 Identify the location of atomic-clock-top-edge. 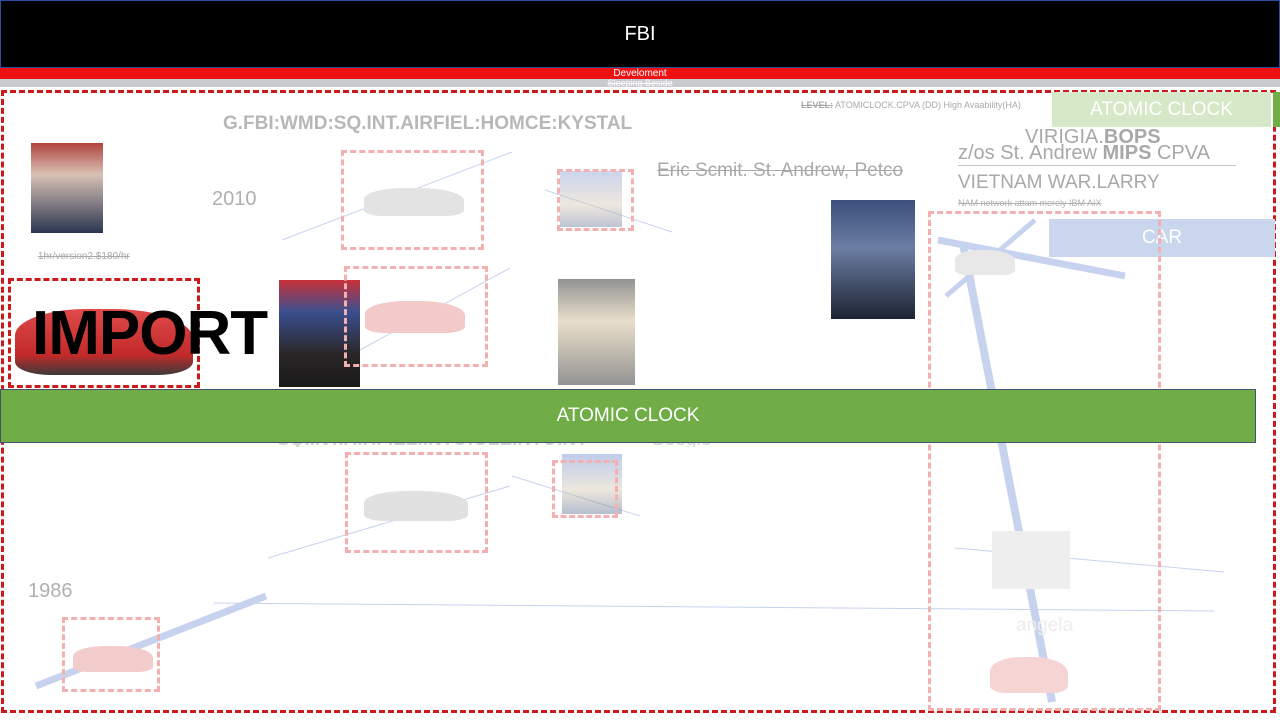
(1276, 109).